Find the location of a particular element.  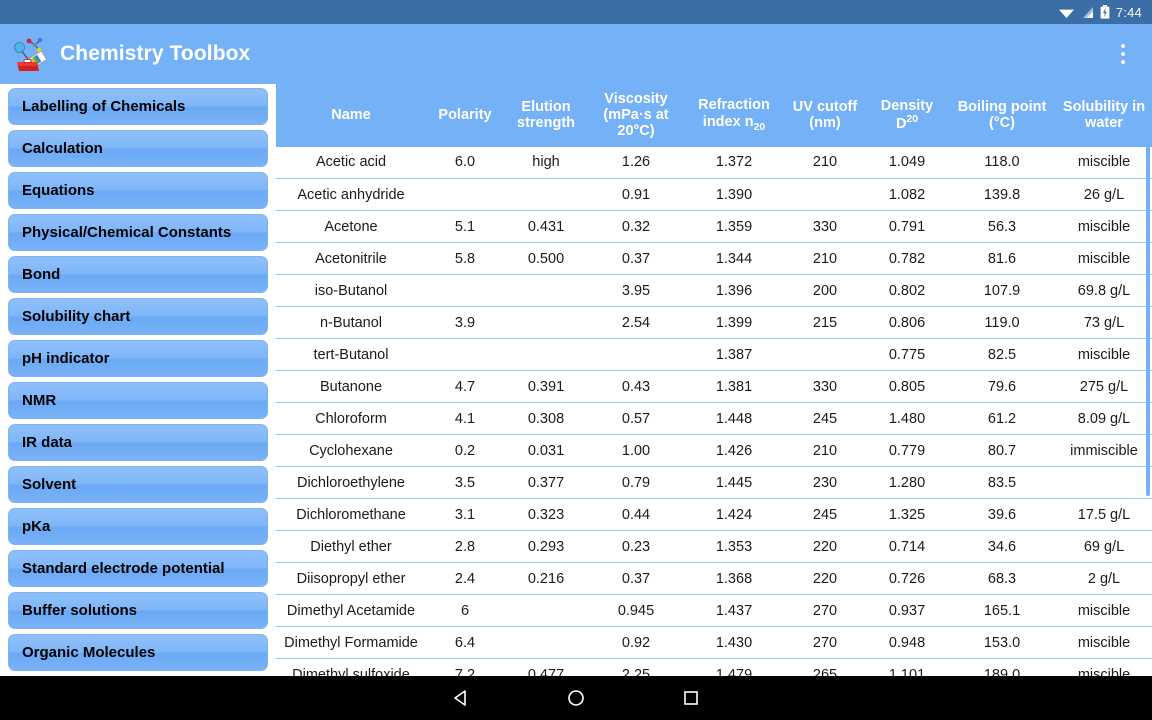

column-header-refraction-index: Refraction index n20 is located at coordinates (734, 115).